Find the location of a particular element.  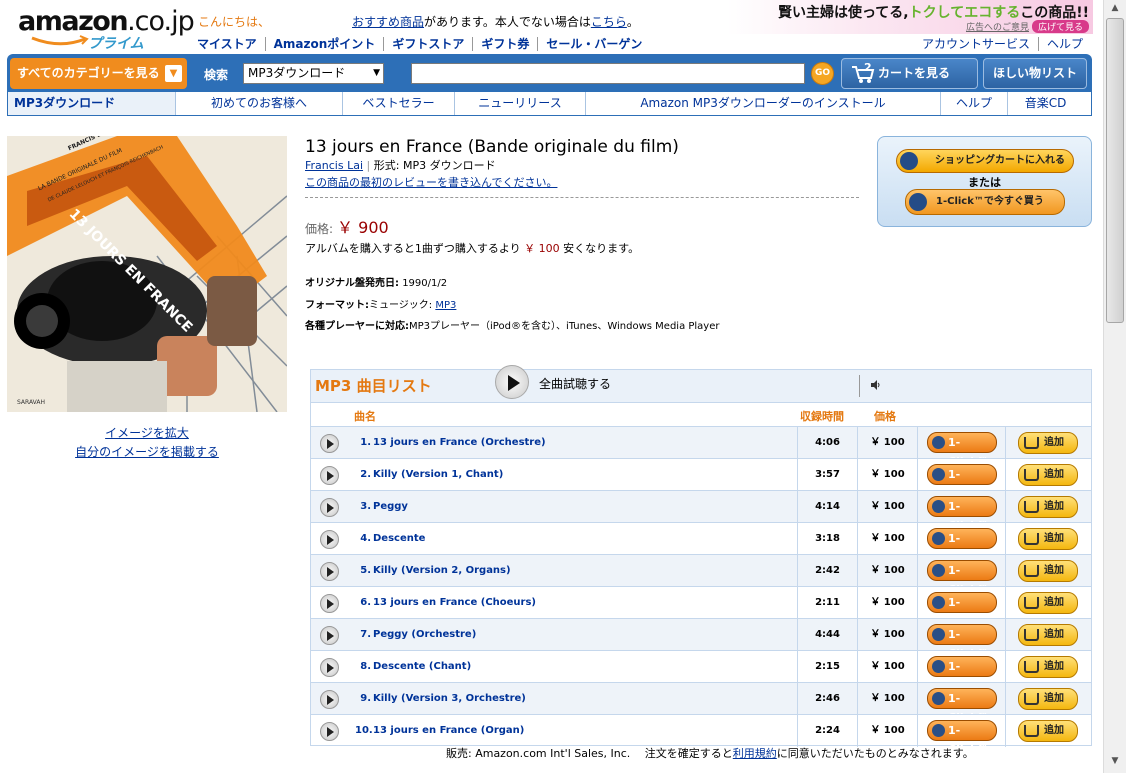

product-byline: Francis Lai | 形式: MP3 ダウンロード is located at coordinates (400, 165).